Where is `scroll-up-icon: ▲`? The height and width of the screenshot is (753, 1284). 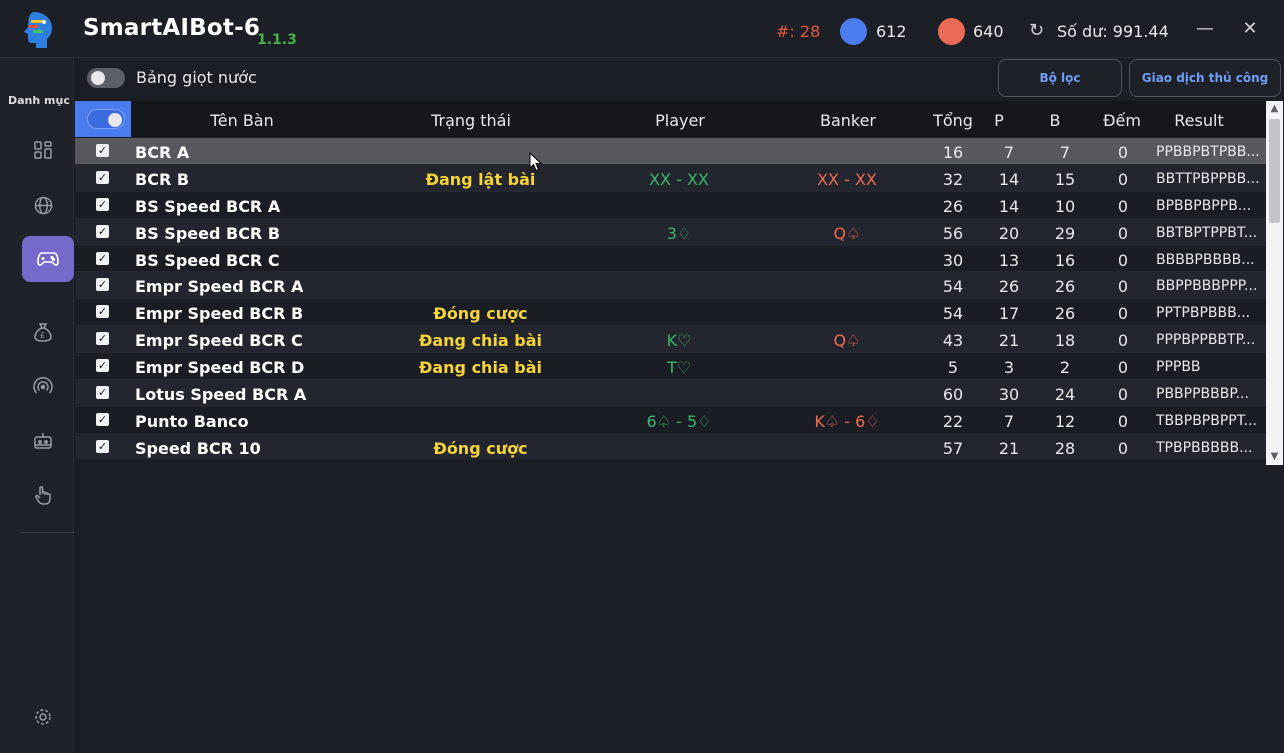 scroll-up-icon: ▲ is located at coordinates (1274, 109).